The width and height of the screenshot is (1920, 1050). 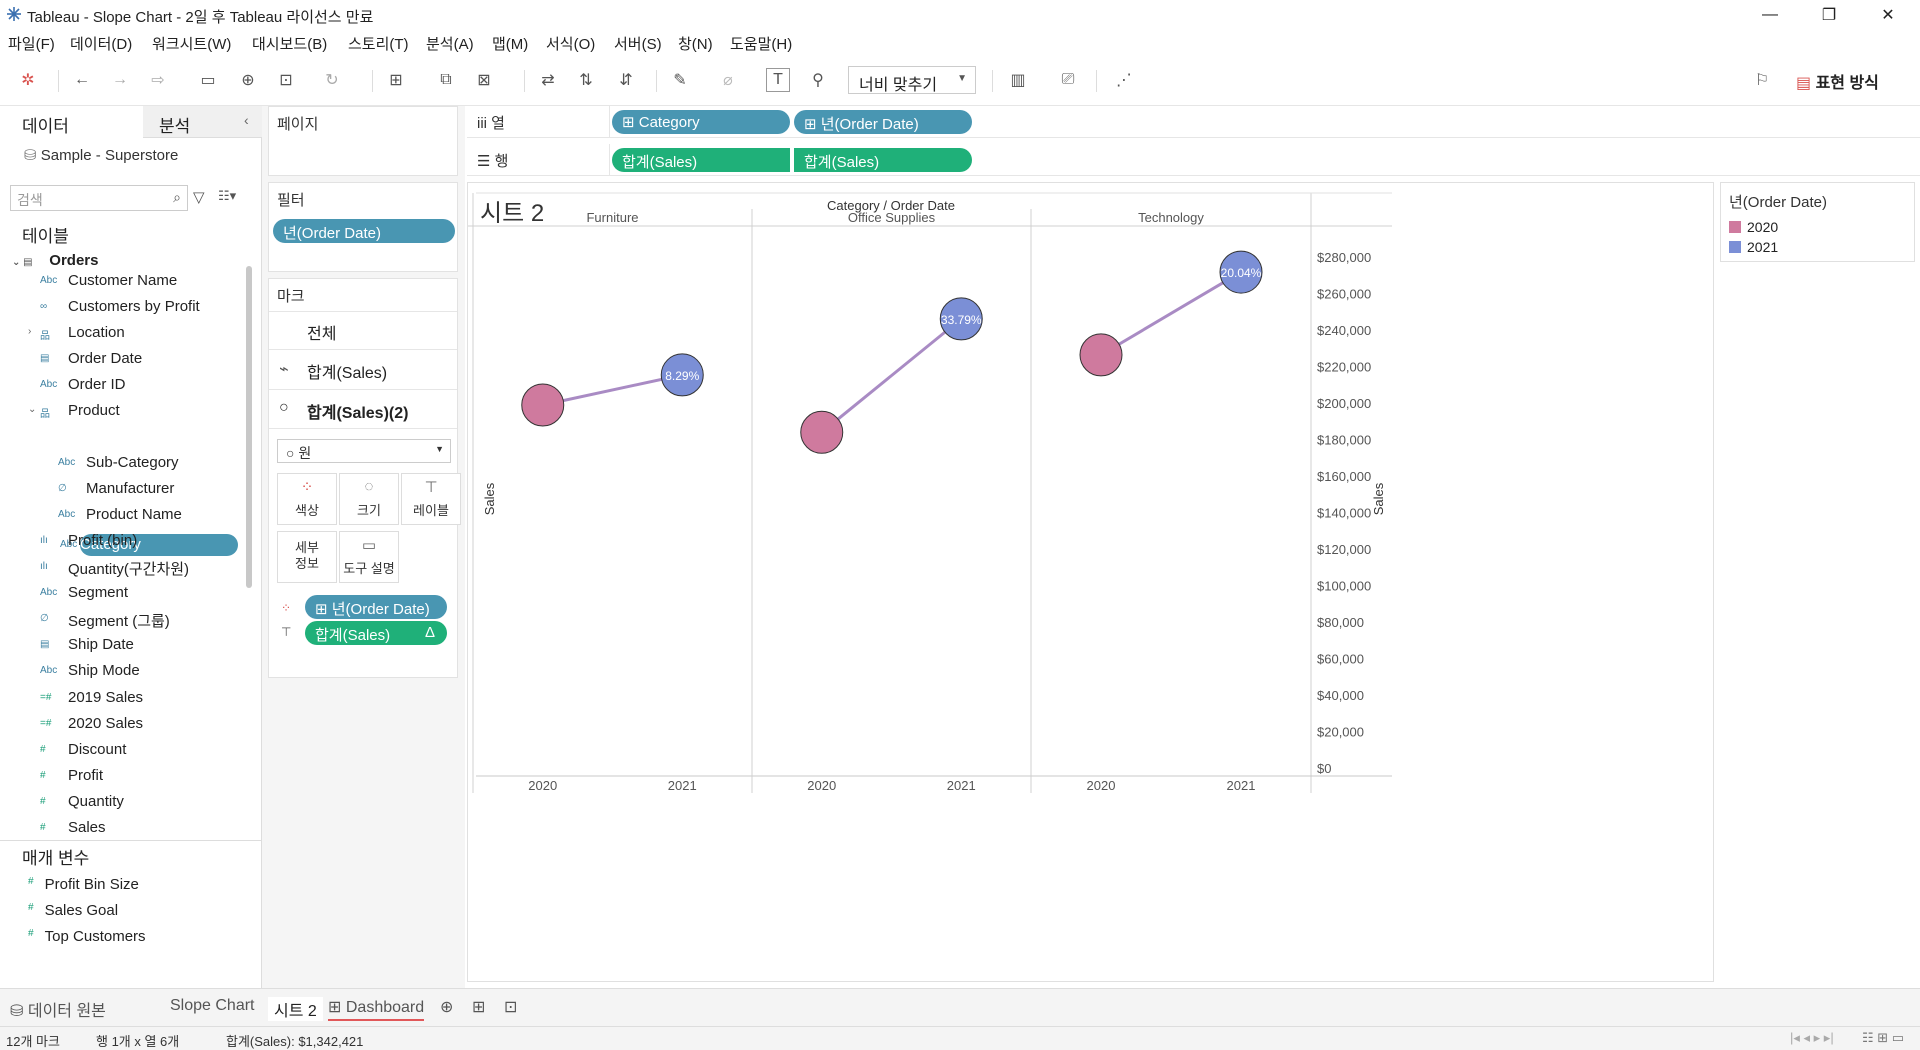 I want to click on close-button: ✕, so click(x=1888, y=15).